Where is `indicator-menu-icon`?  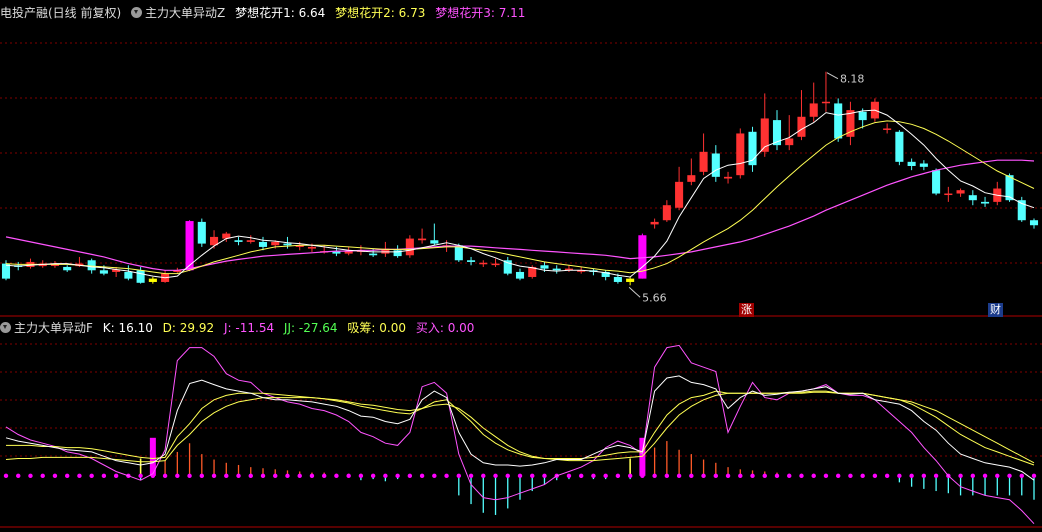
indicator-menu-icon is located at coordinates (137, 12).